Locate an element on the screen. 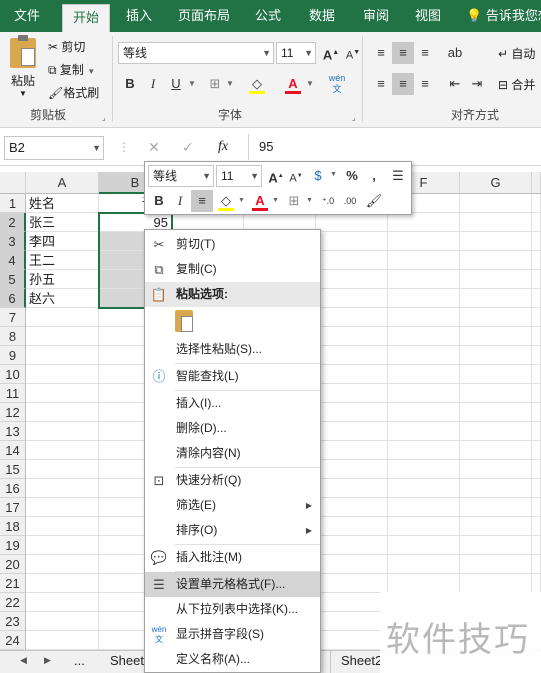 The width and height of the screenshot is (541, 673). row-header: 9 is located at coordinates (13, 355).